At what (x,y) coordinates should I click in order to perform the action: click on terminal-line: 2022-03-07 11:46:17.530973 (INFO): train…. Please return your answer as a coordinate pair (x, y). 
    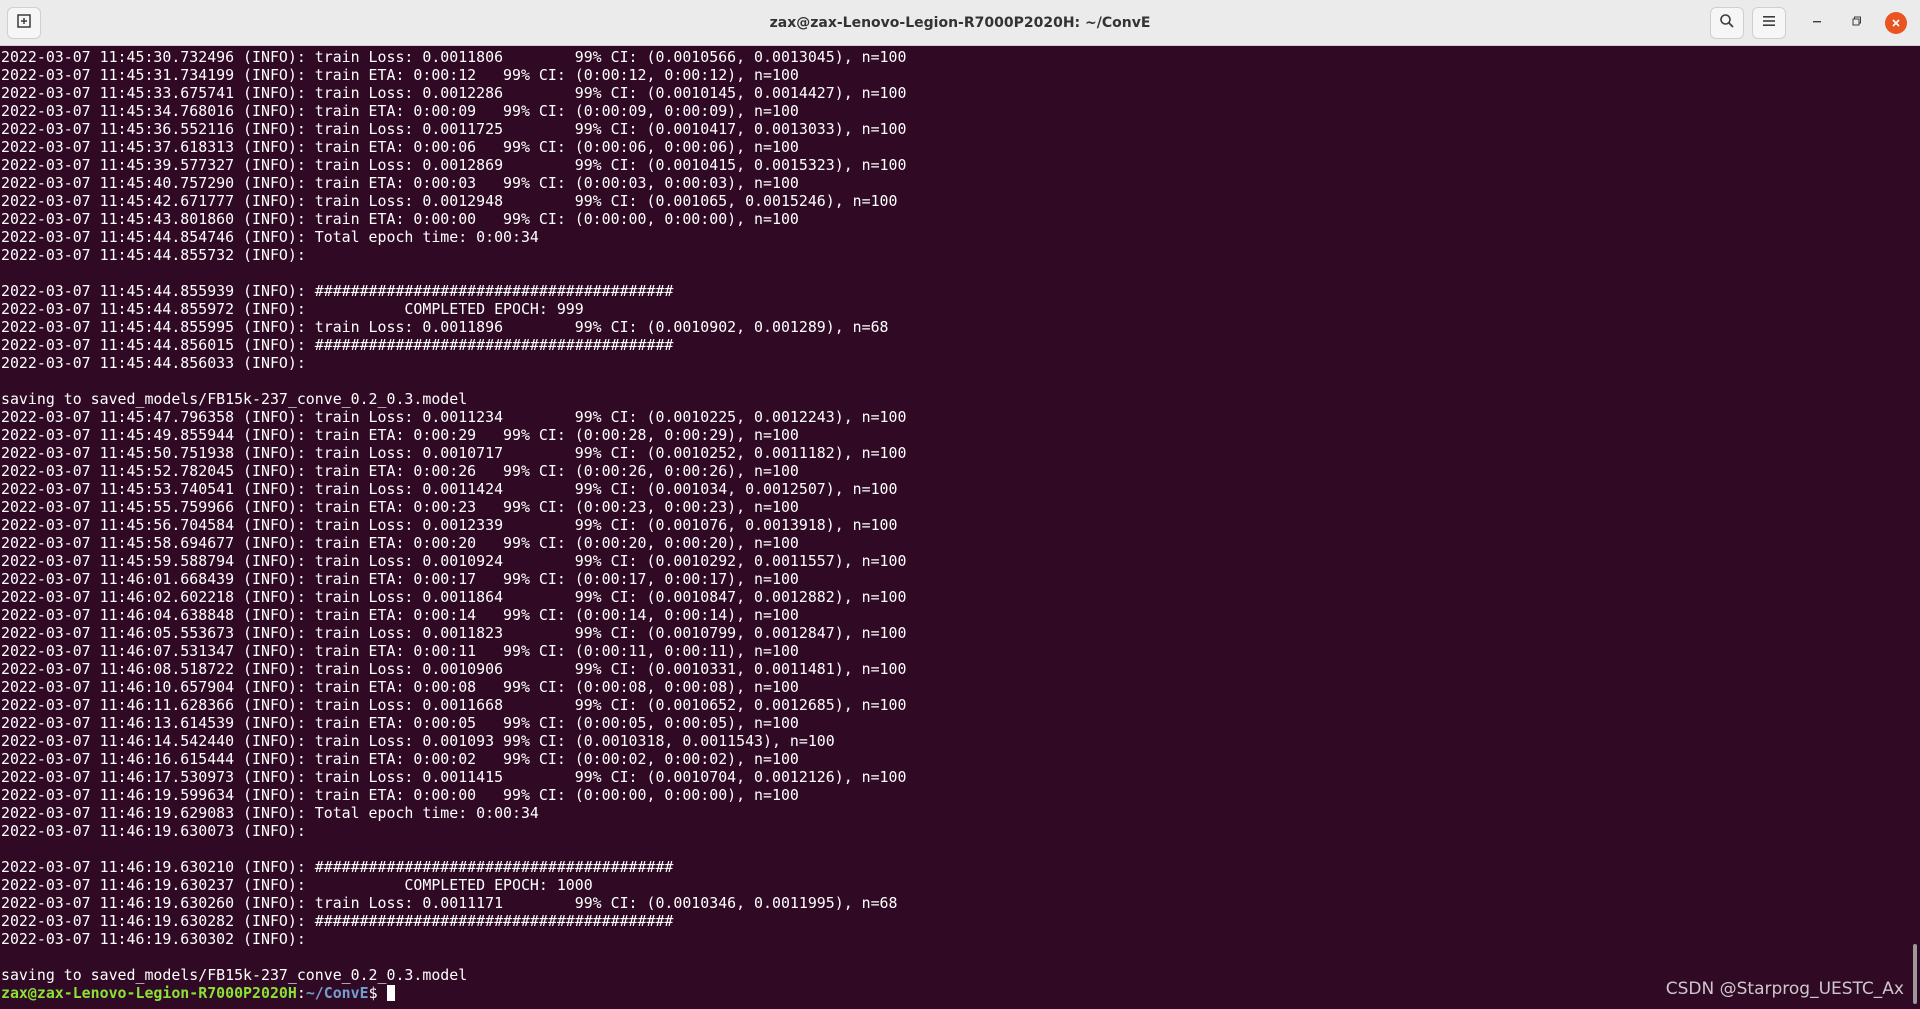
    Looking at the image, I should click on (454, 777).